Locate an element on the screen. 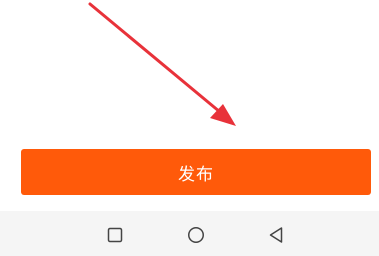 The height and width of the screenshot is (256, 379). publish-button-label: 发布 is located at coordinates (196, 174).